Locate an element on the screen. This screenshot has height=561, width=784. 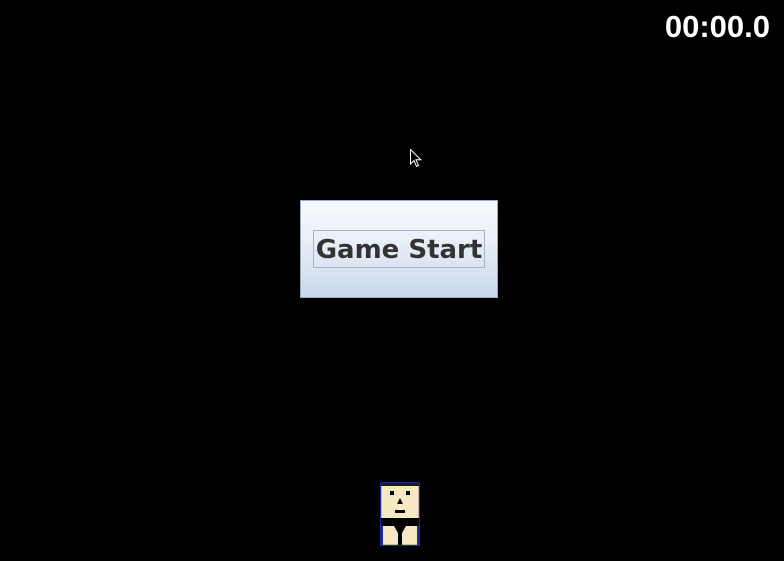
mouse-cursor-icon is located at coordinates (416, 158).